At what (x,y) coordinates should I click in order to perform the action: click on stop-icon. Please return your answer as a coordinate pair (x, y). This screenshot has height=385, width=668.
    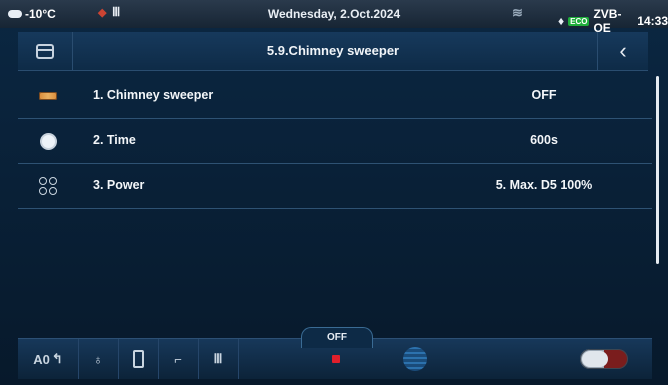
    Looking at the image, I should click on (336, 359).